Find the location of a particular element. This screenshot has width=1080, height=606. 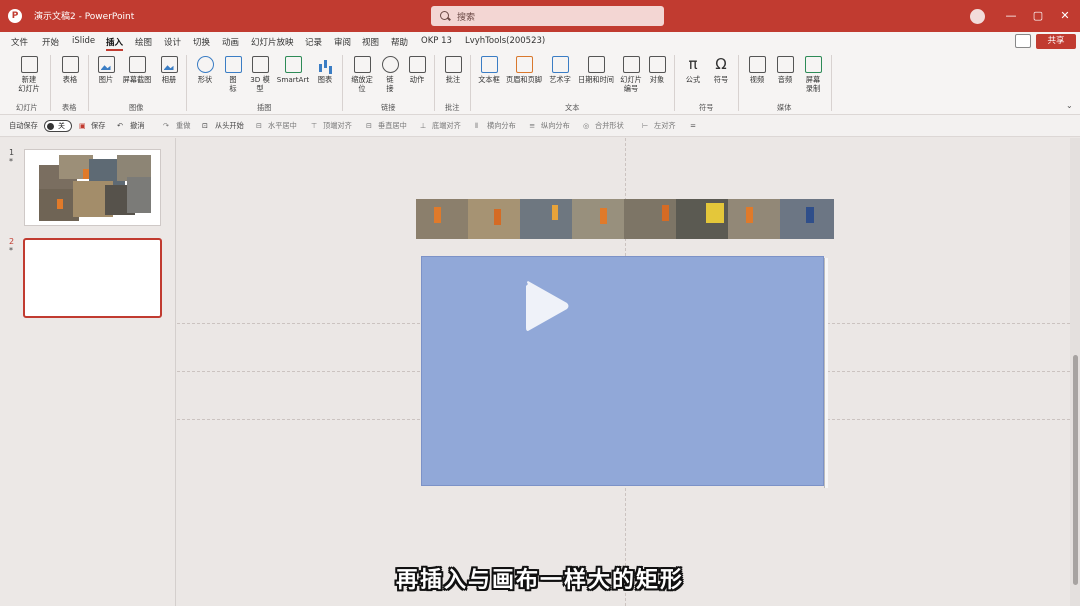

audio-label: 音频 is located at coordinates (785, 79).